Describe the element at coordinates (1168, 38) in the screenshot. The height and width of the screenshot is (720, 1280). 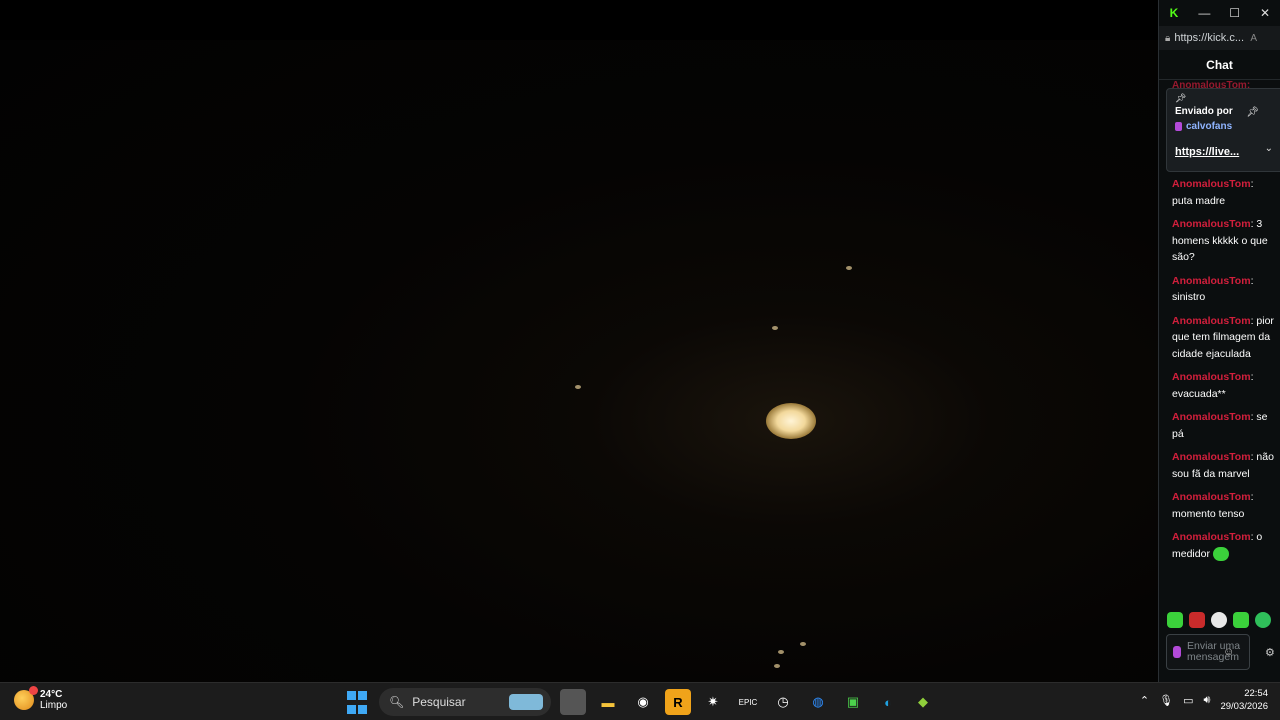
I see `lock-icon: 🔒︎` at that location.